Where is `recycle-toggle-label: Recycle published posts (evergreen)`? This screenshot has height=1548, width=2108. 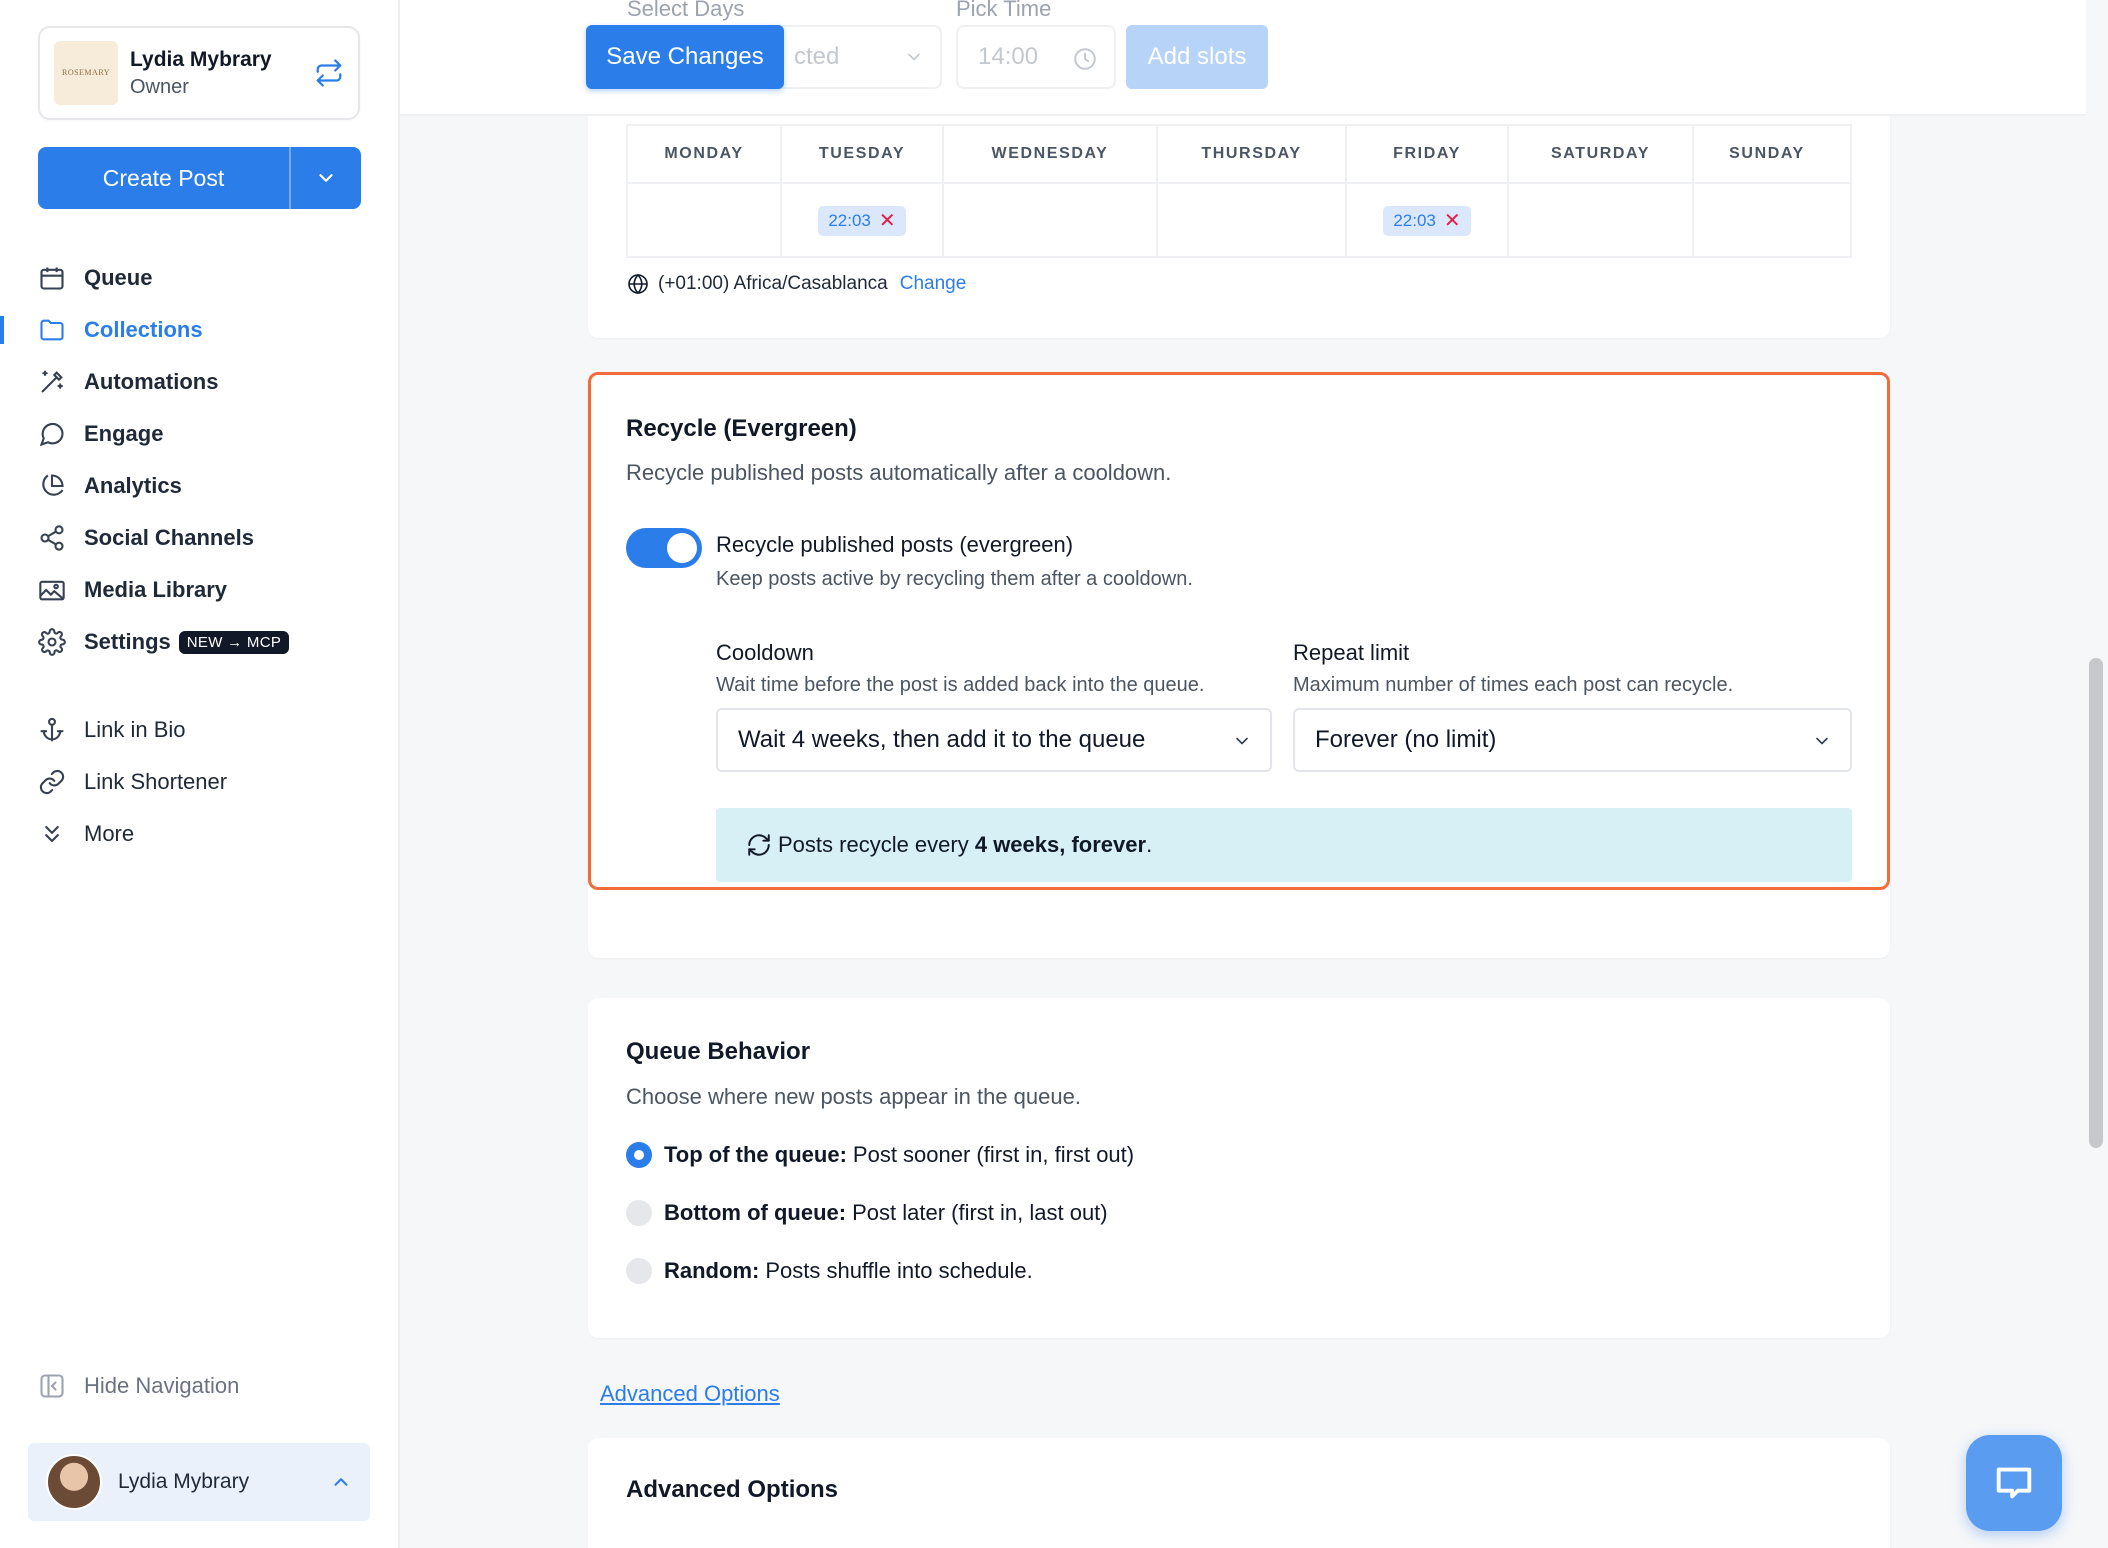 recycle-toggle-label: Recycle published posts (evergreen) is located at coordinates (895, 544).